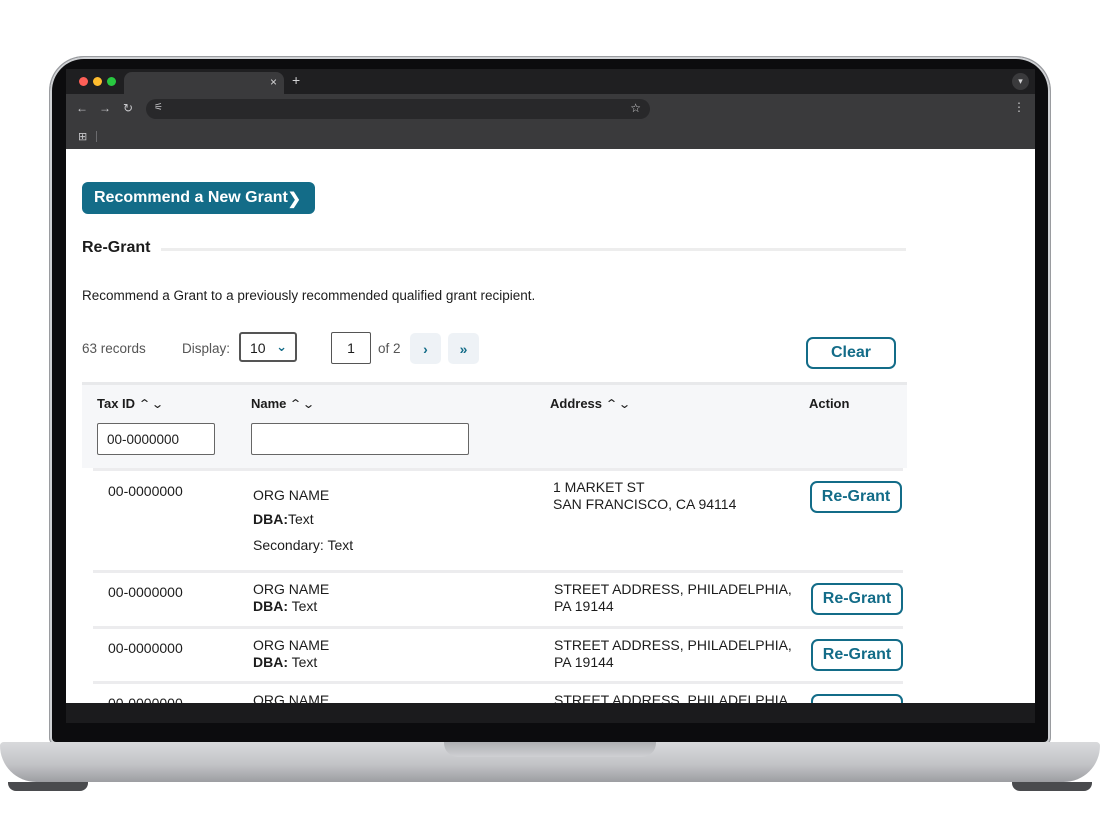  Describe the element at coordinates (96, 136) in the screenshot. I see `bookmarks-divider` at that location.